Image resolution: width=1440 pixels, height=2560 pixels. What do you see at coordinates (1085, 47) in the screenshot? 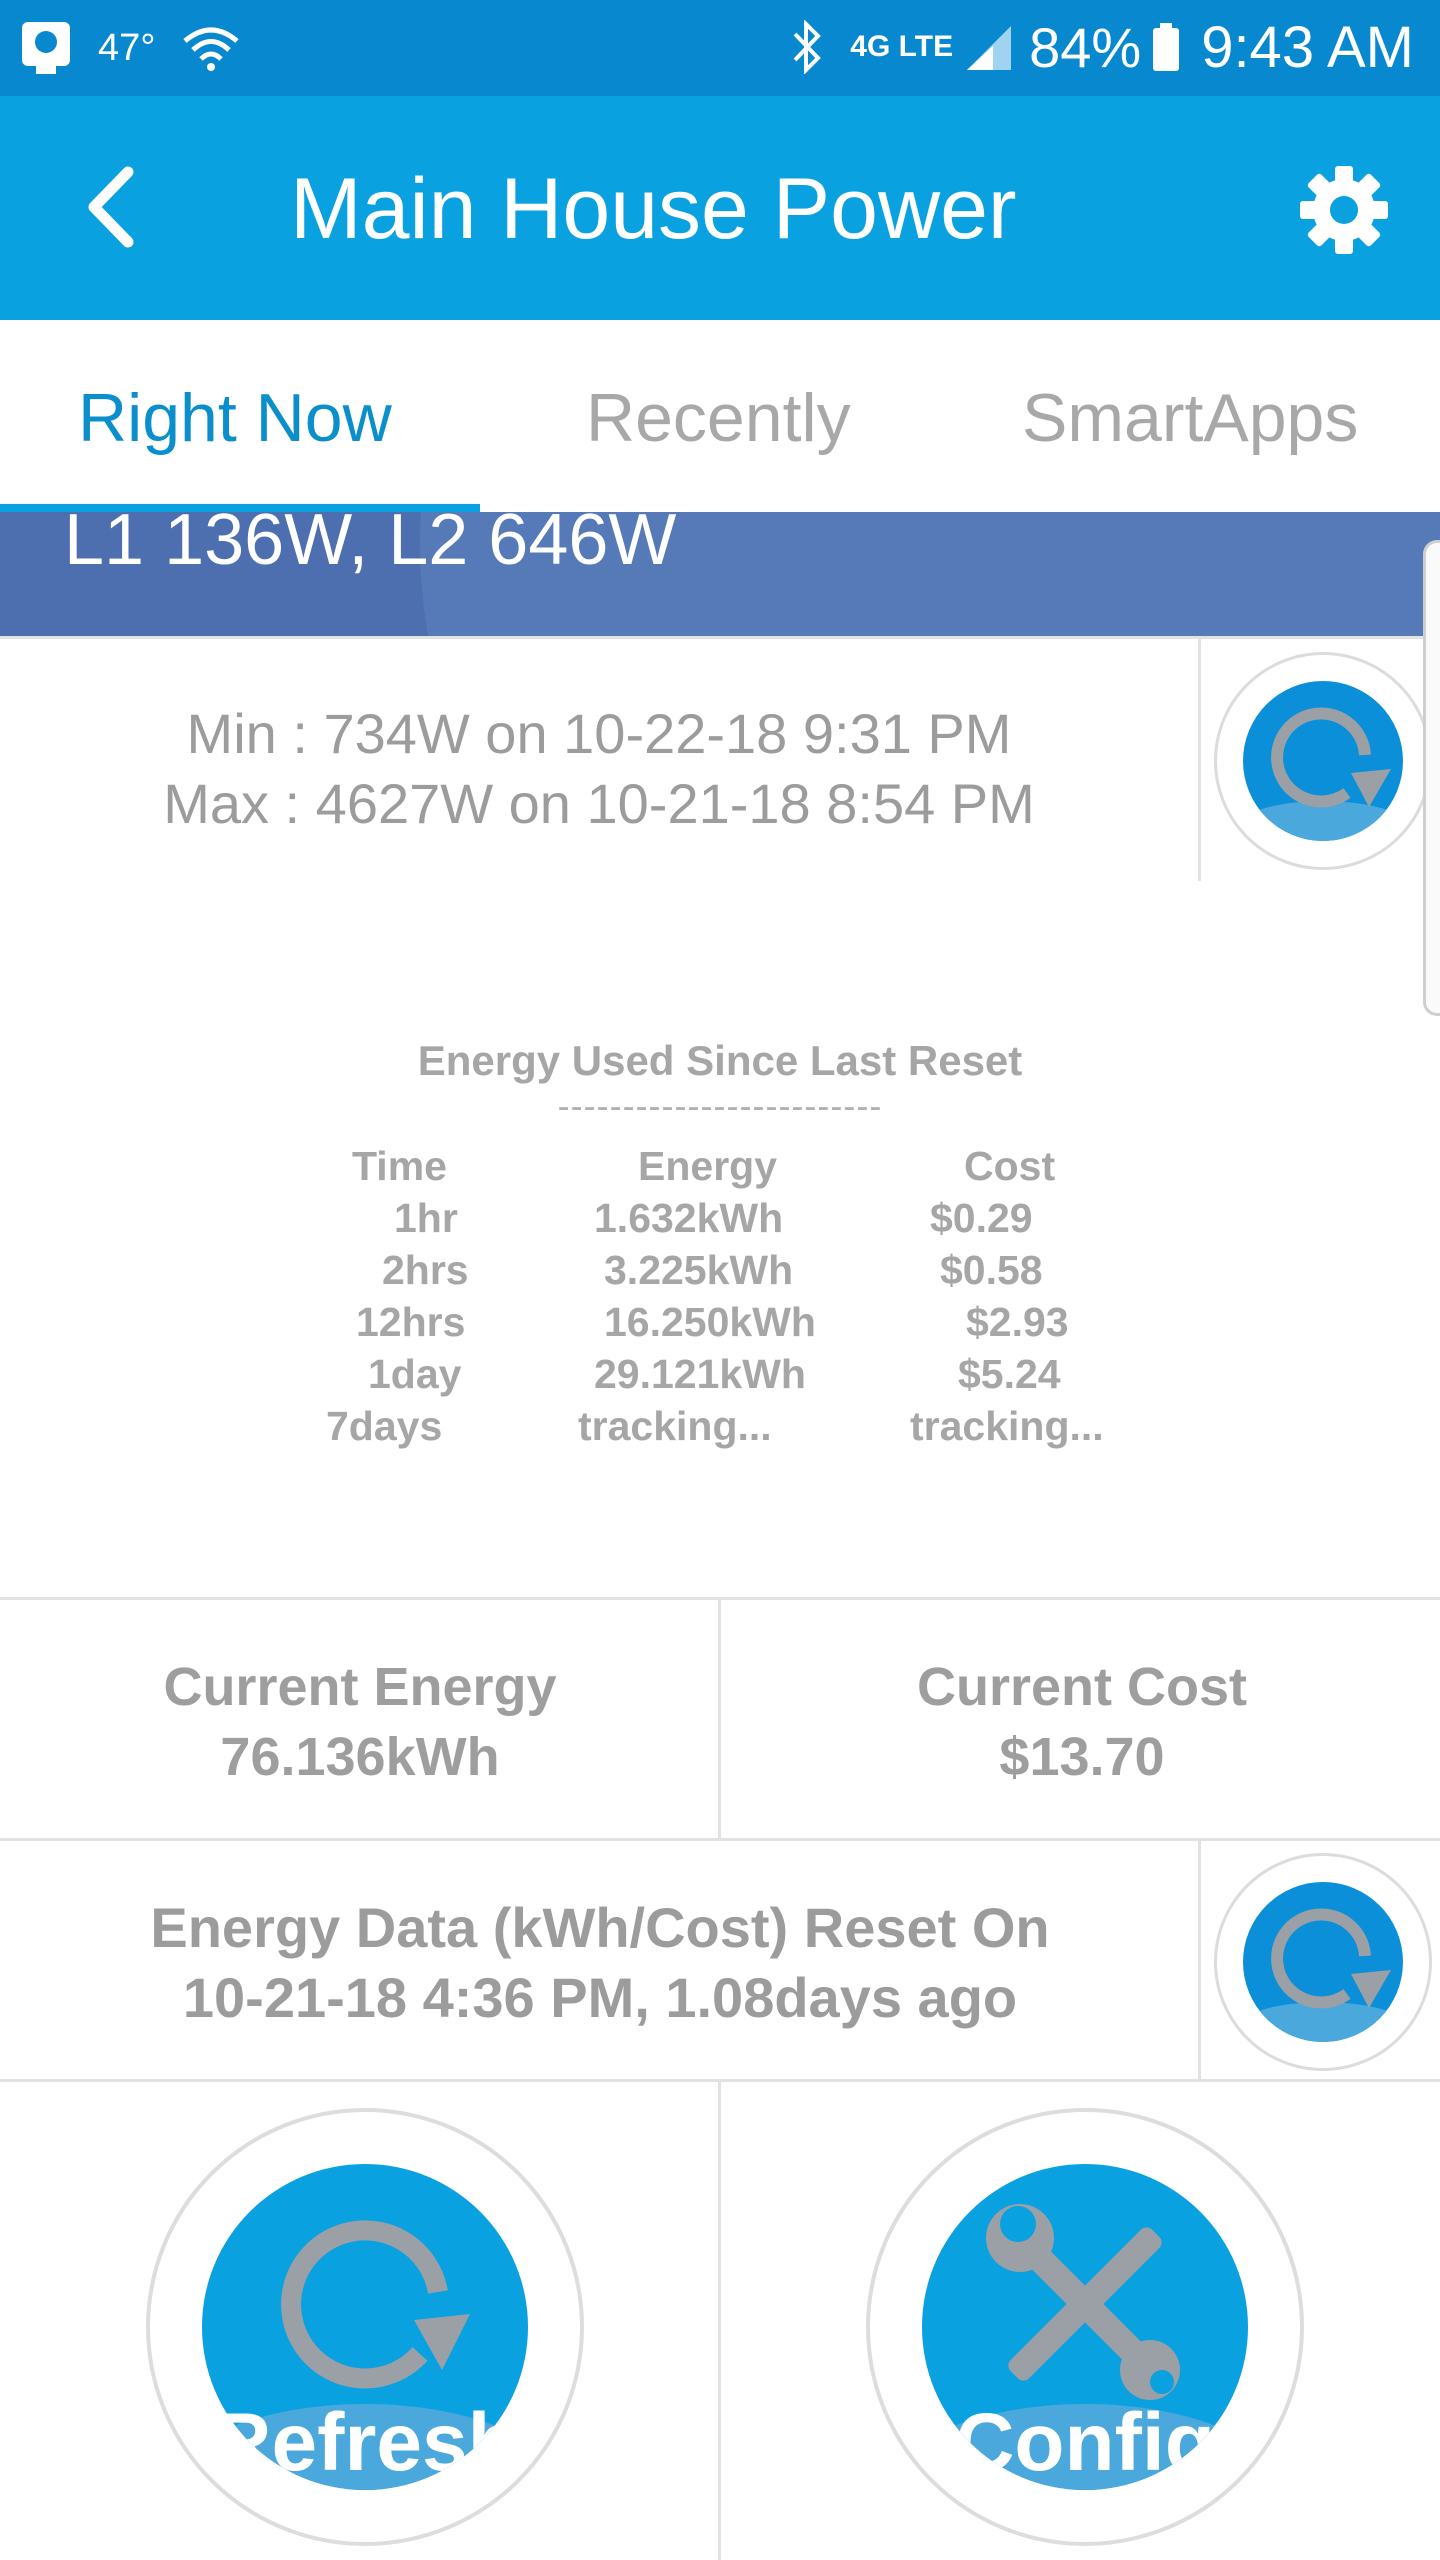
I see `battery-percent: 84%` at bounding box center [1085, 47].